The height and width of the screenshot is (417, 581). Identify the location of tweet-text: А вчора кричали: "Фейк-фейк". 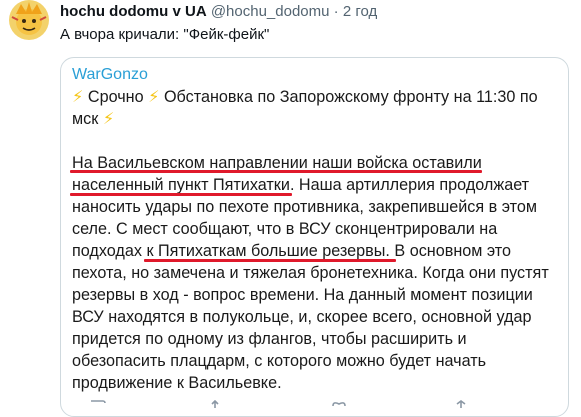
(165, 34).